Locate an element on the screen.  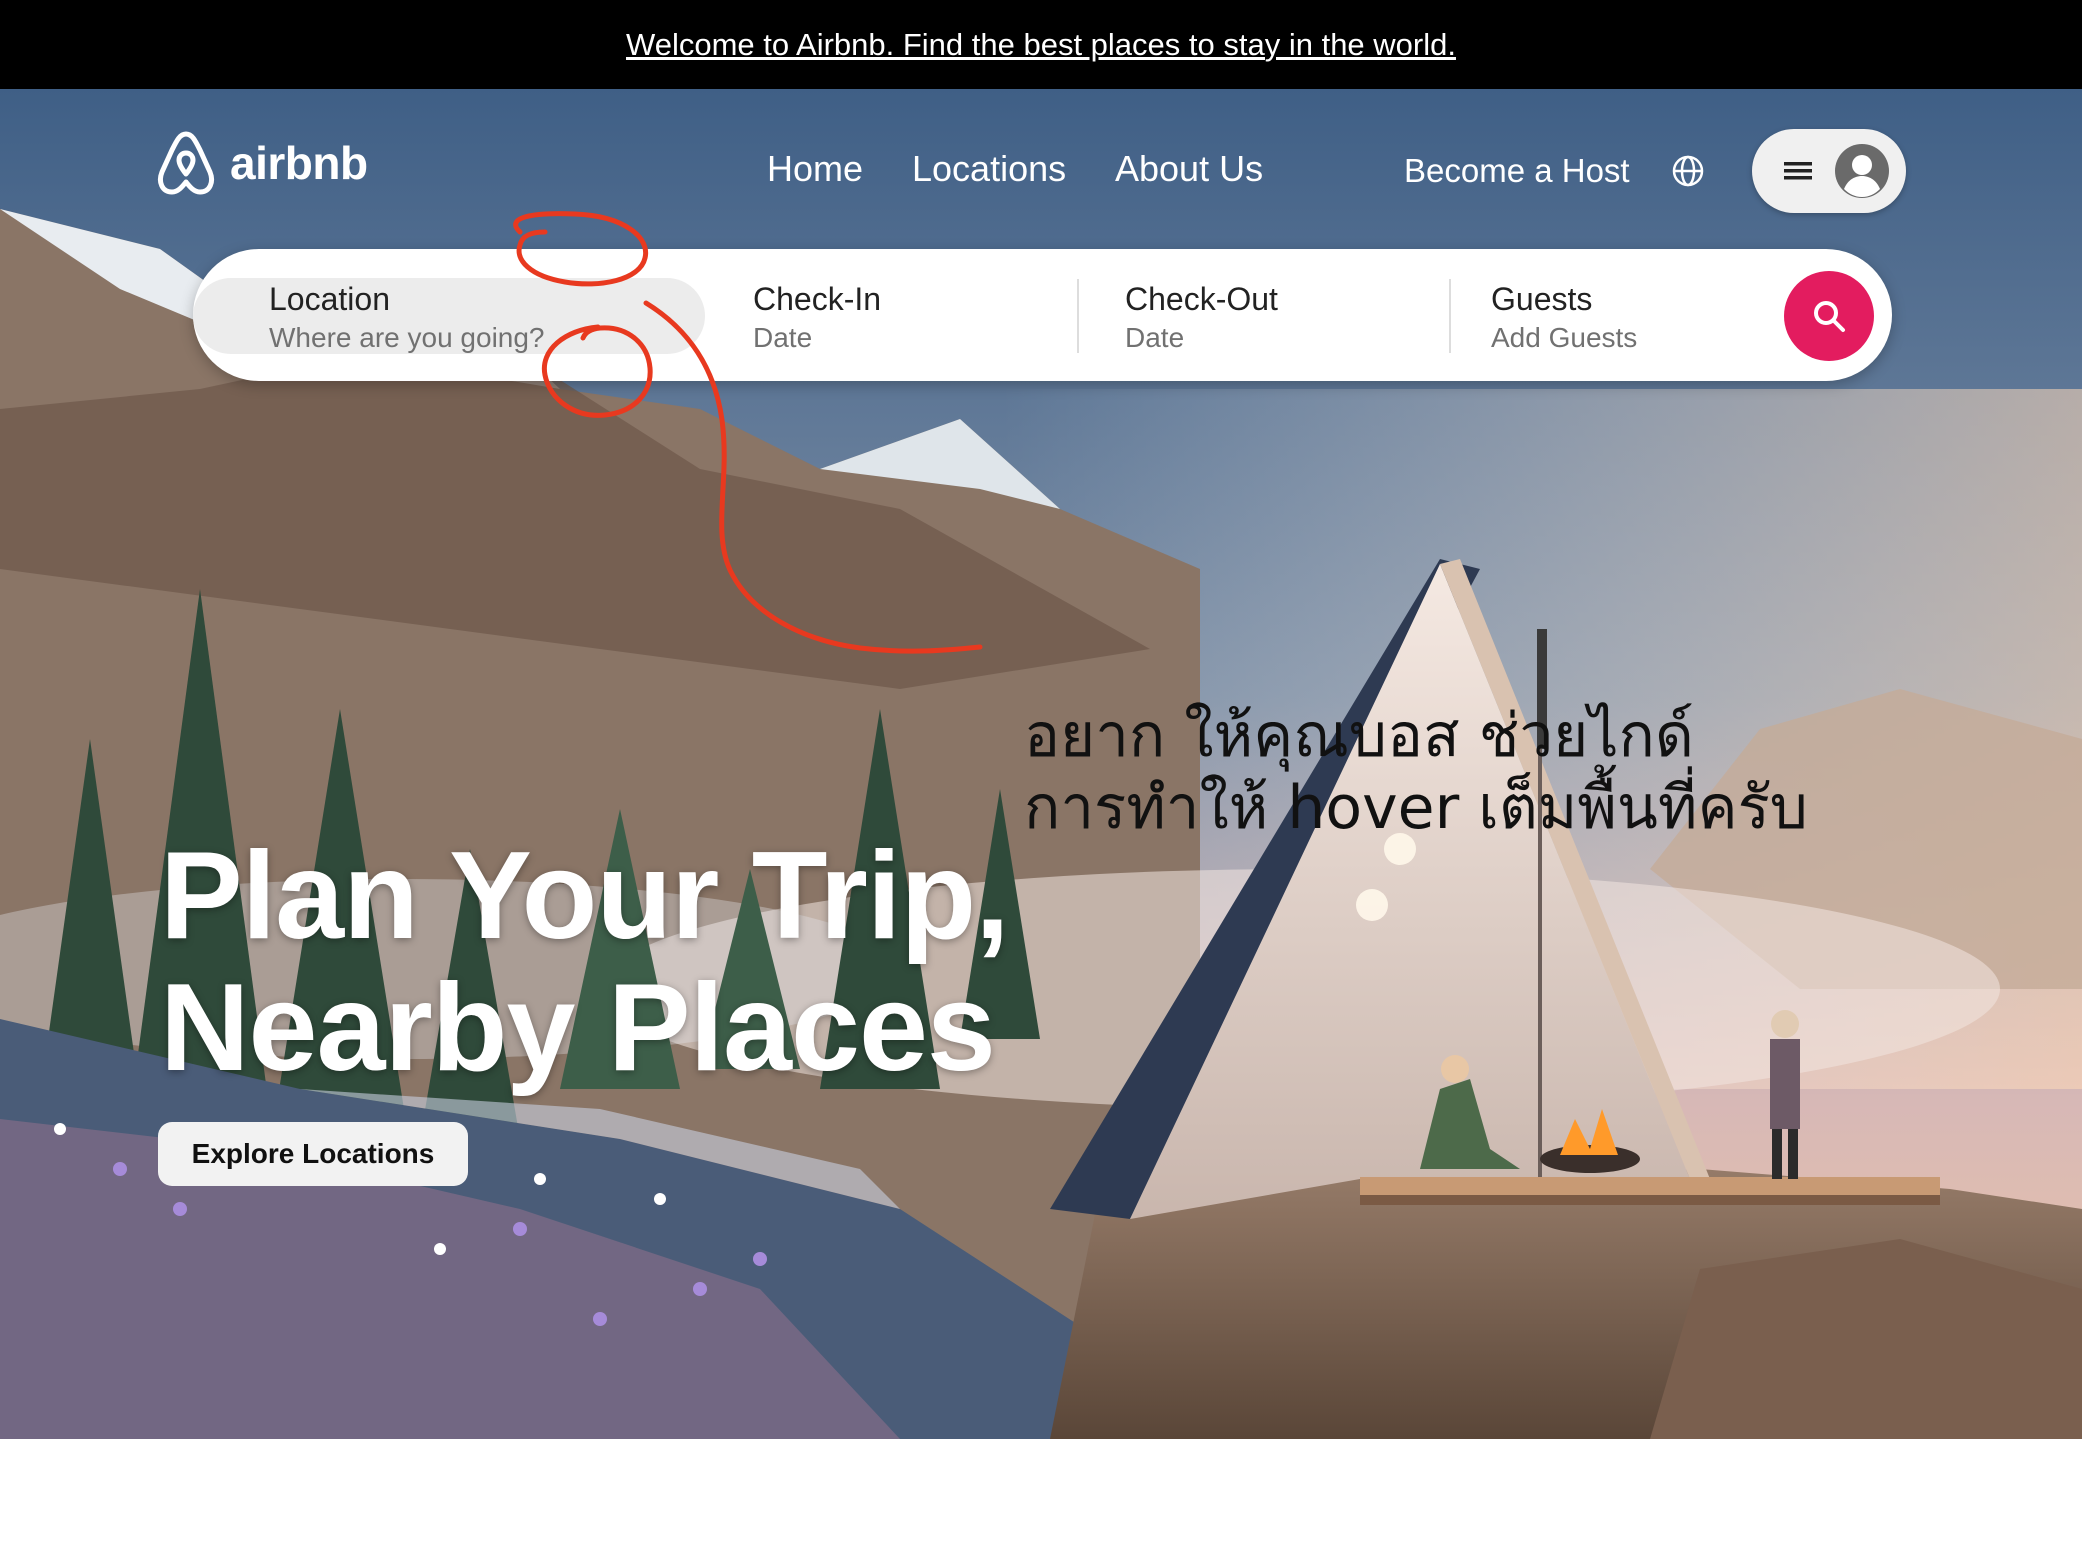
search-icon is located at coordinates (1829, 316).